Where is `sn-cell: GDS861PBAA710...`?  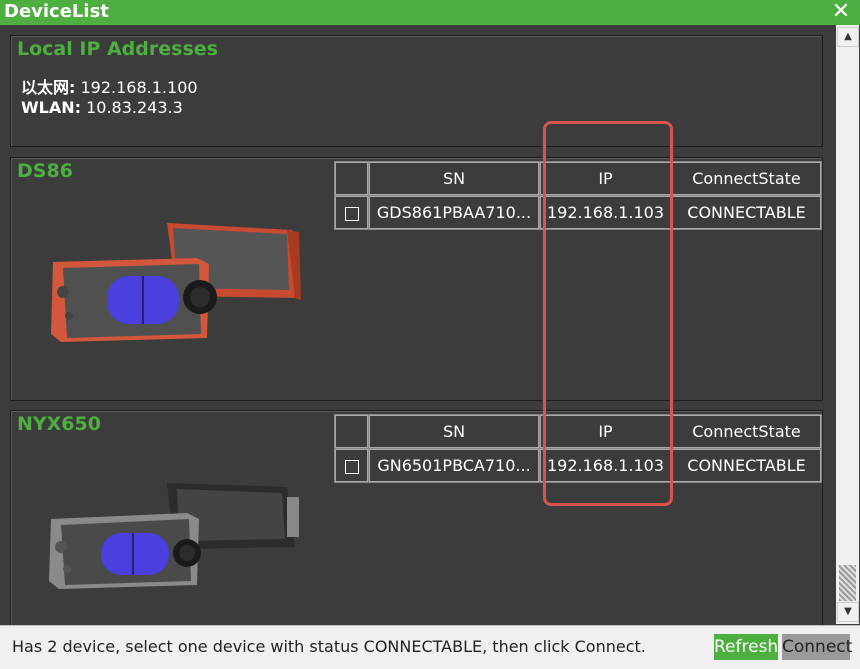
sn-cell: GDS861PBAA710... is located at coordinates (454, 212).